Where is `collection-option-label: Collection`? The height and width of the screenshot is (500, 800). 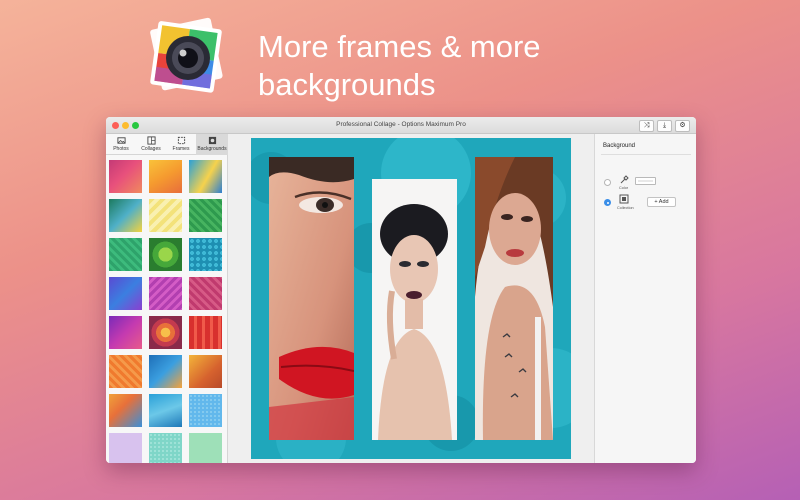
collection-option-label: Collection is located at coordinates (625, 208).